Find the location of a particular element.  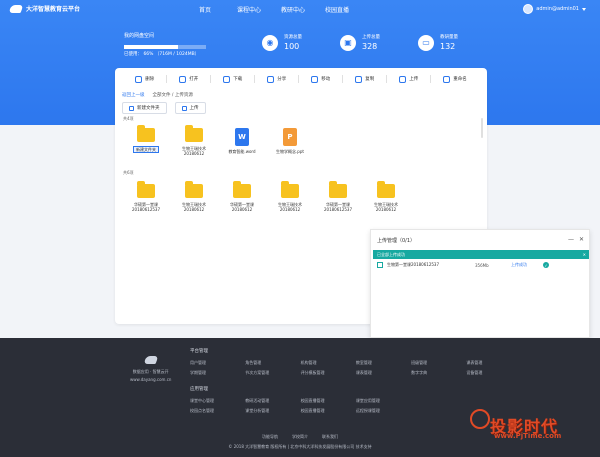

storage-used-label: 已使用 is located at coordinates (131, 54).